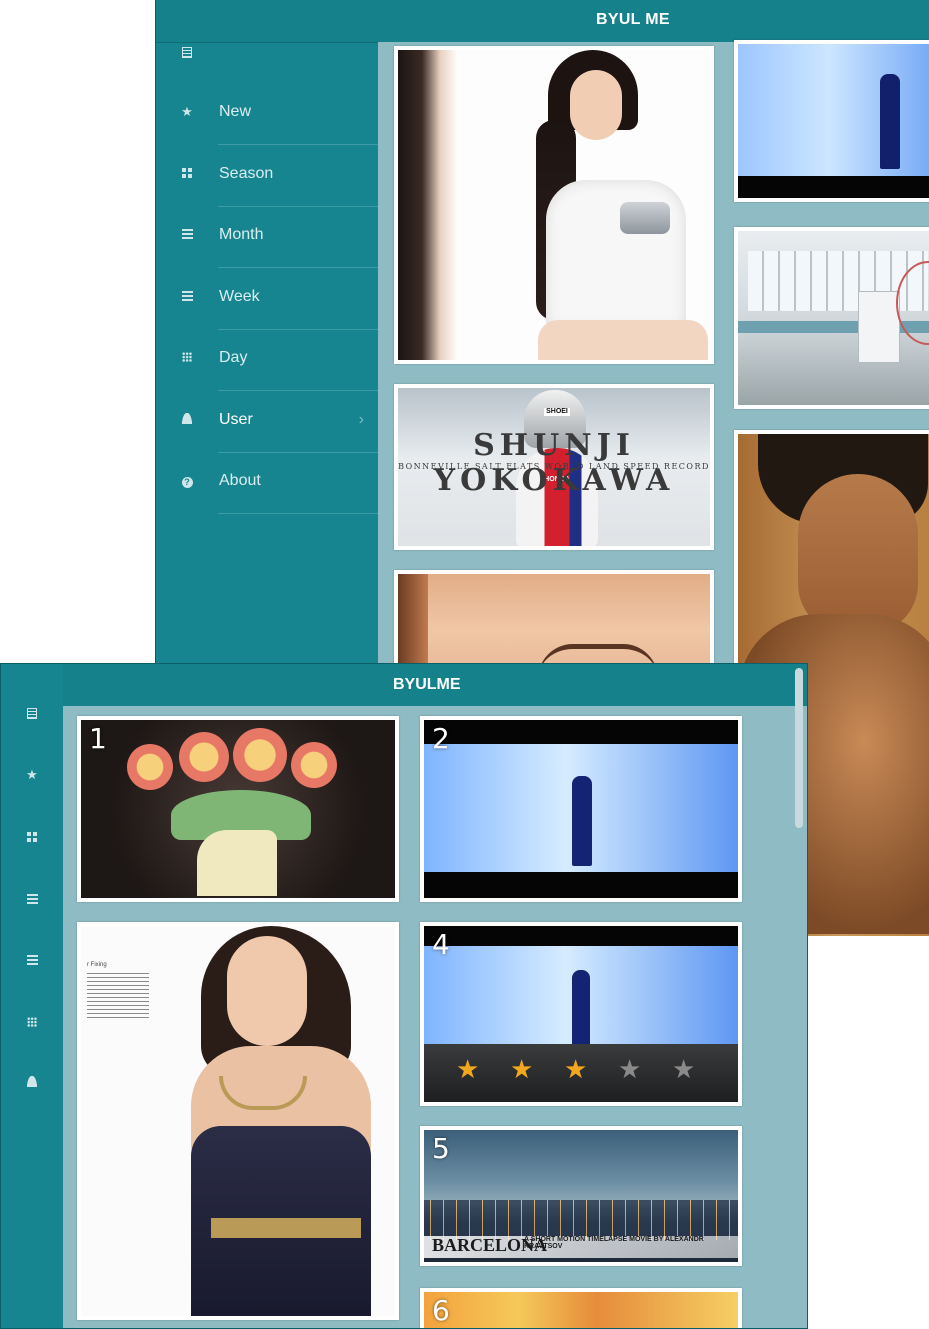  Describe the element at coordinates (235, 111) in the screenshot. I see `sidebar-item-label: New` at that location.